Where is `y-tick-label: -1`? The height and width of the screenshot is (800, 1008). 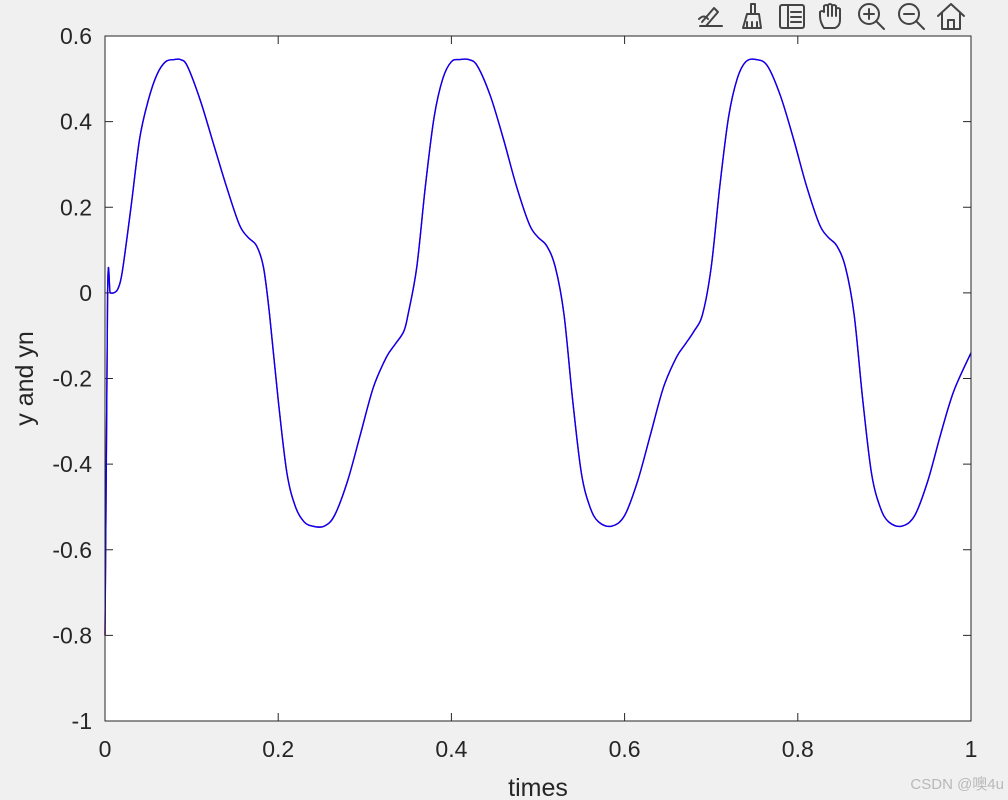
y-tick-label: -1 is located at coordinates (82, 721).